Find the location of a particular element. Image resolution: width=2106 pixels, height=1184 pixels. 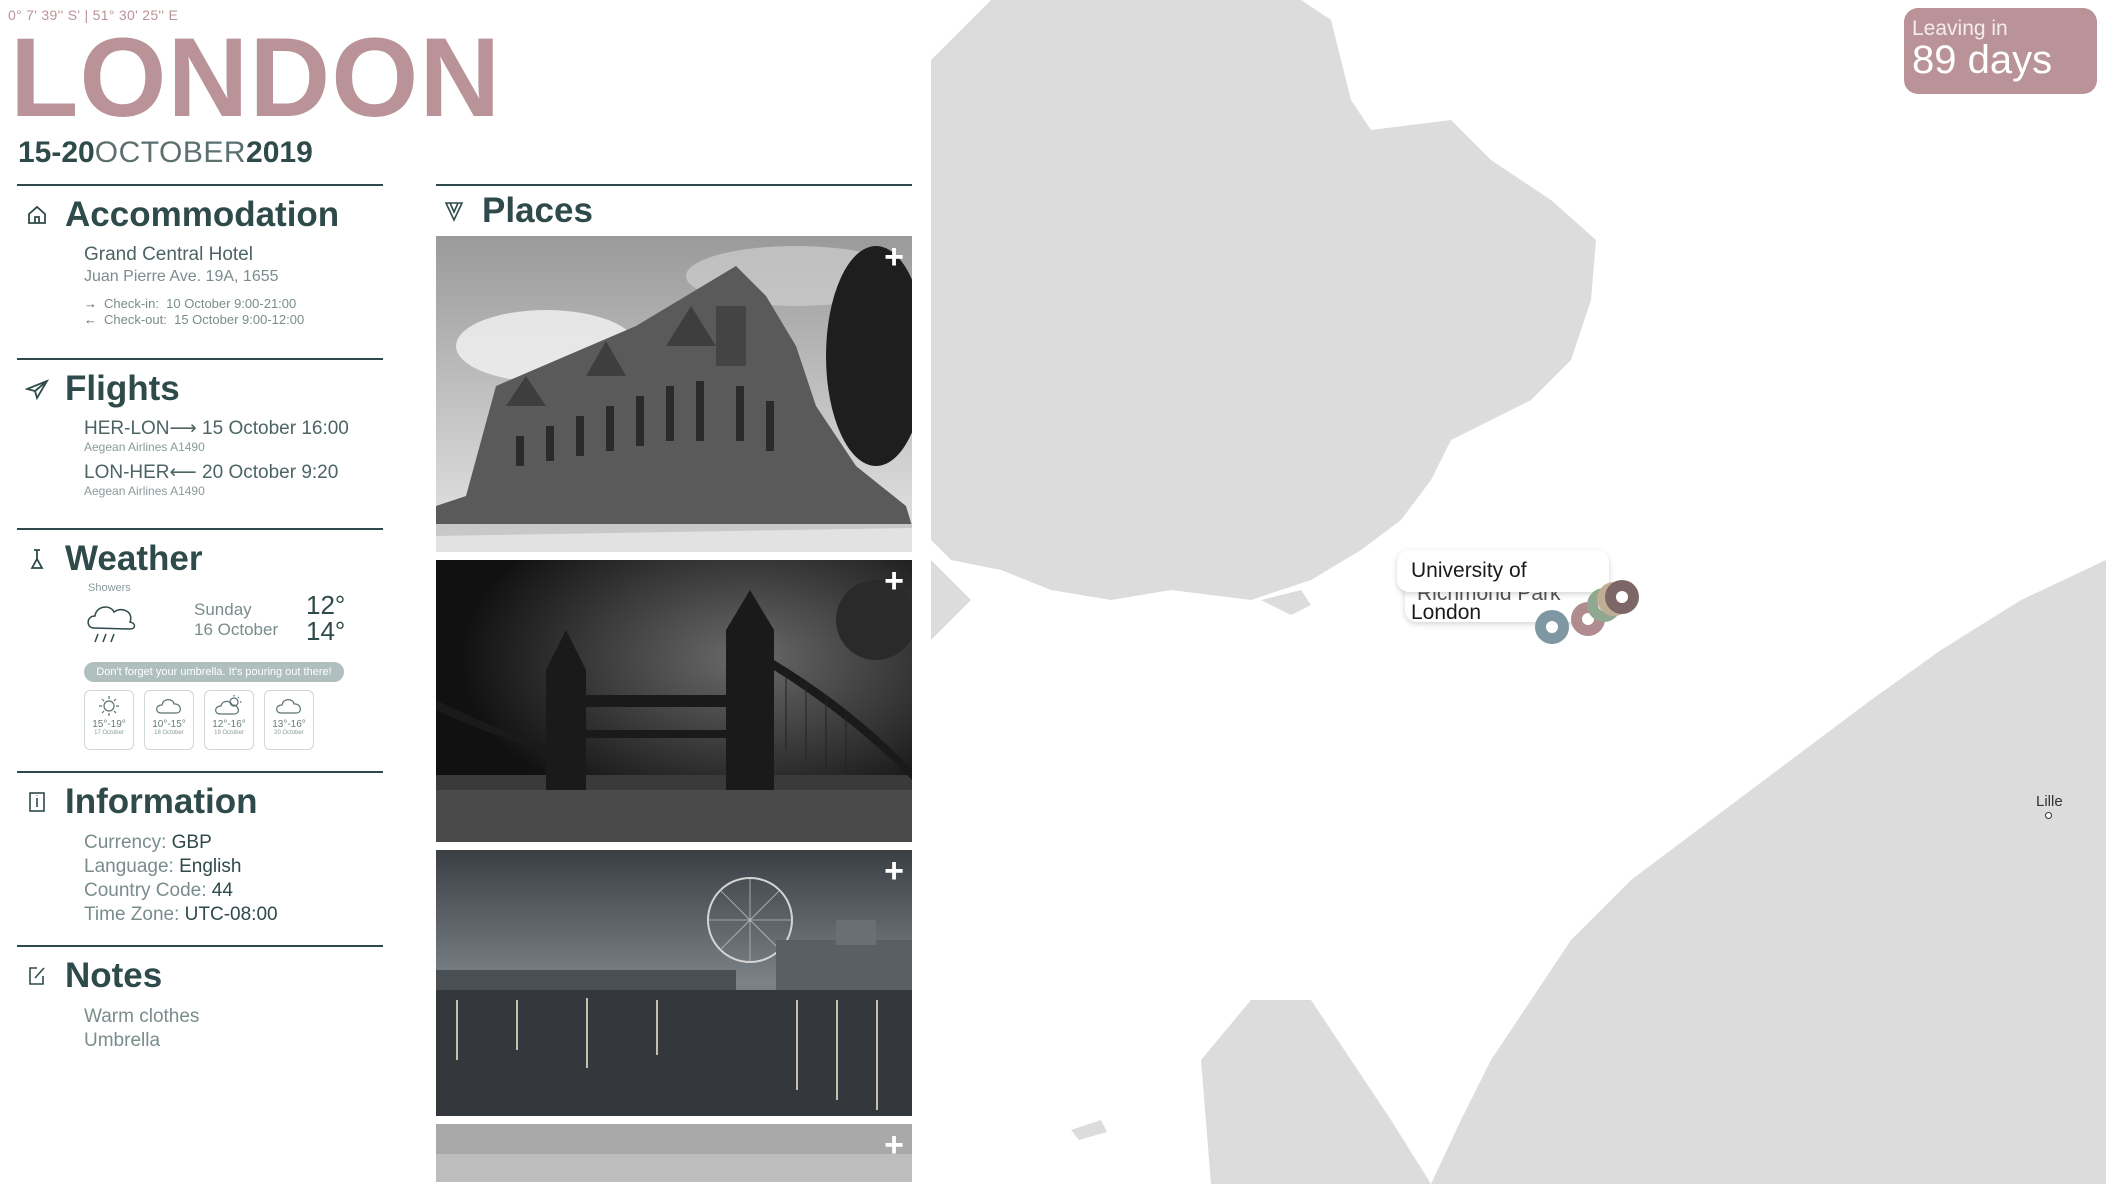

weather-weekday: Sunday is located at coordinates (223, 609).